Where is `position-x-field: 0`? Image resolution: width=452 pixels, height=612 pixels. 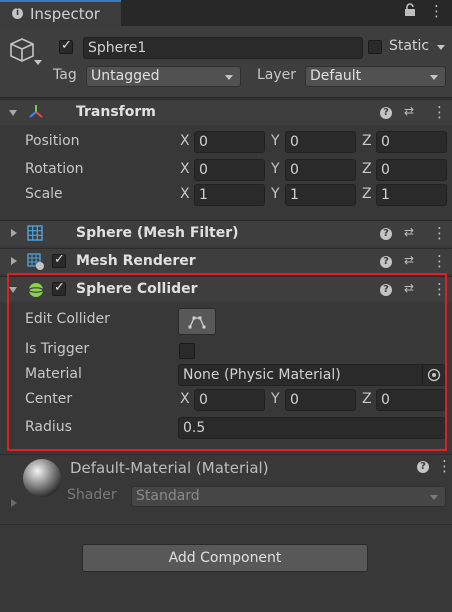 position-x-field: 0 is located at coordinates (229, 142).